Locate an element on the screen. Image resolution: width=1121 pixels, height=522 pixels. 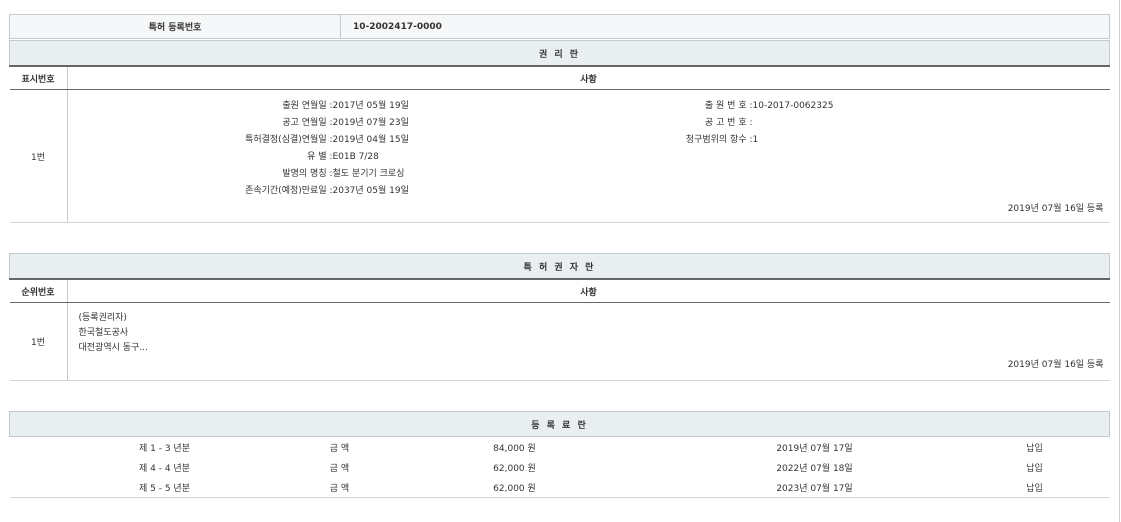
owner-col-num: 순위번호 is located at coordinates (39, 291).